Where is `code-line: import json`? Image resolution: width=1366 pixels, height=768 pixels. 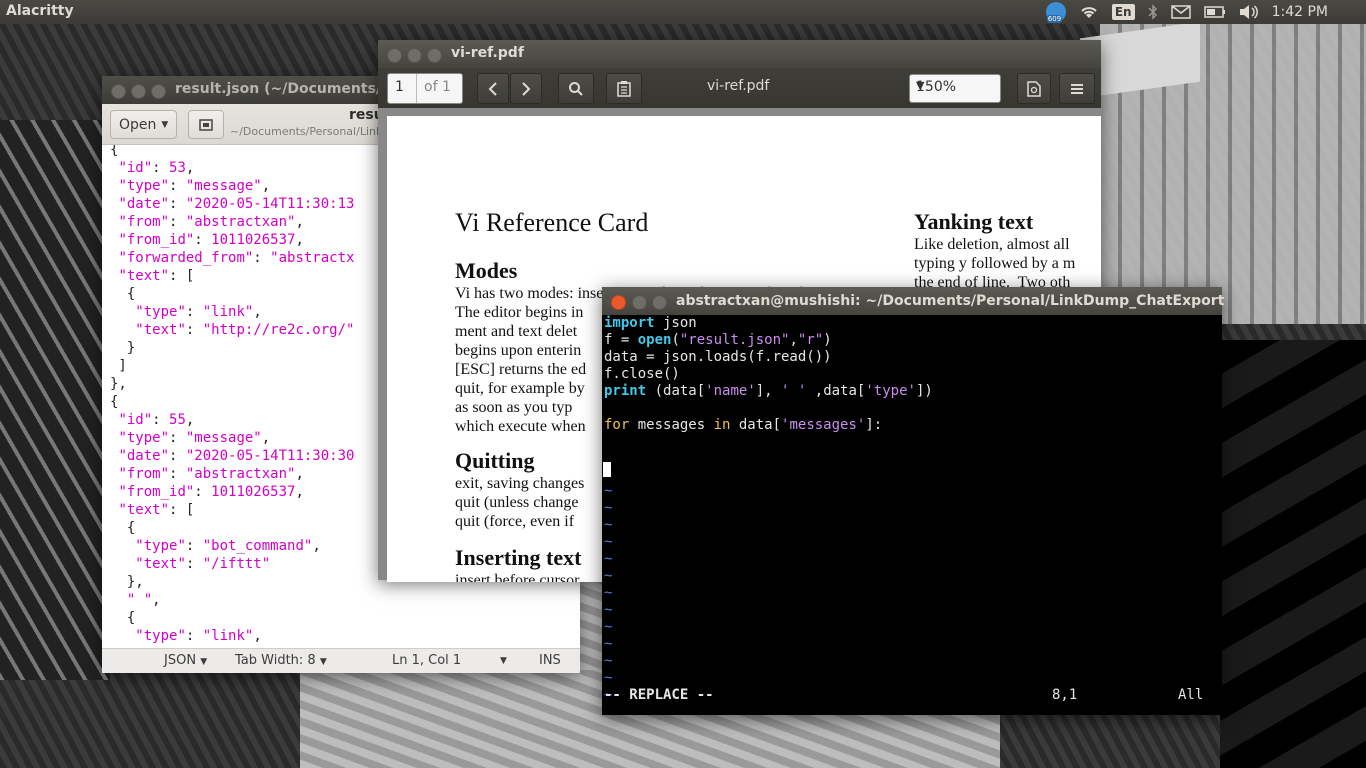
code-line: import json is located at coordinates (650, 323).